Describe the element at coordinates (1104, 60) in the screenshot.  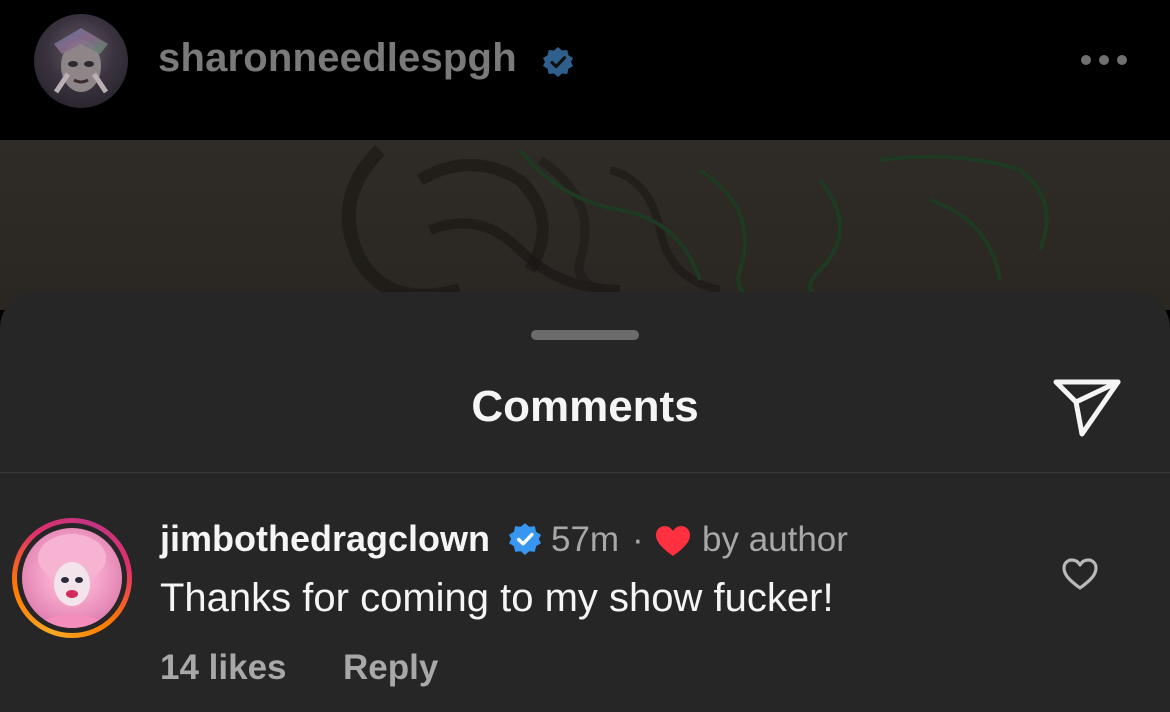
I see `more-options-icon` at that location.